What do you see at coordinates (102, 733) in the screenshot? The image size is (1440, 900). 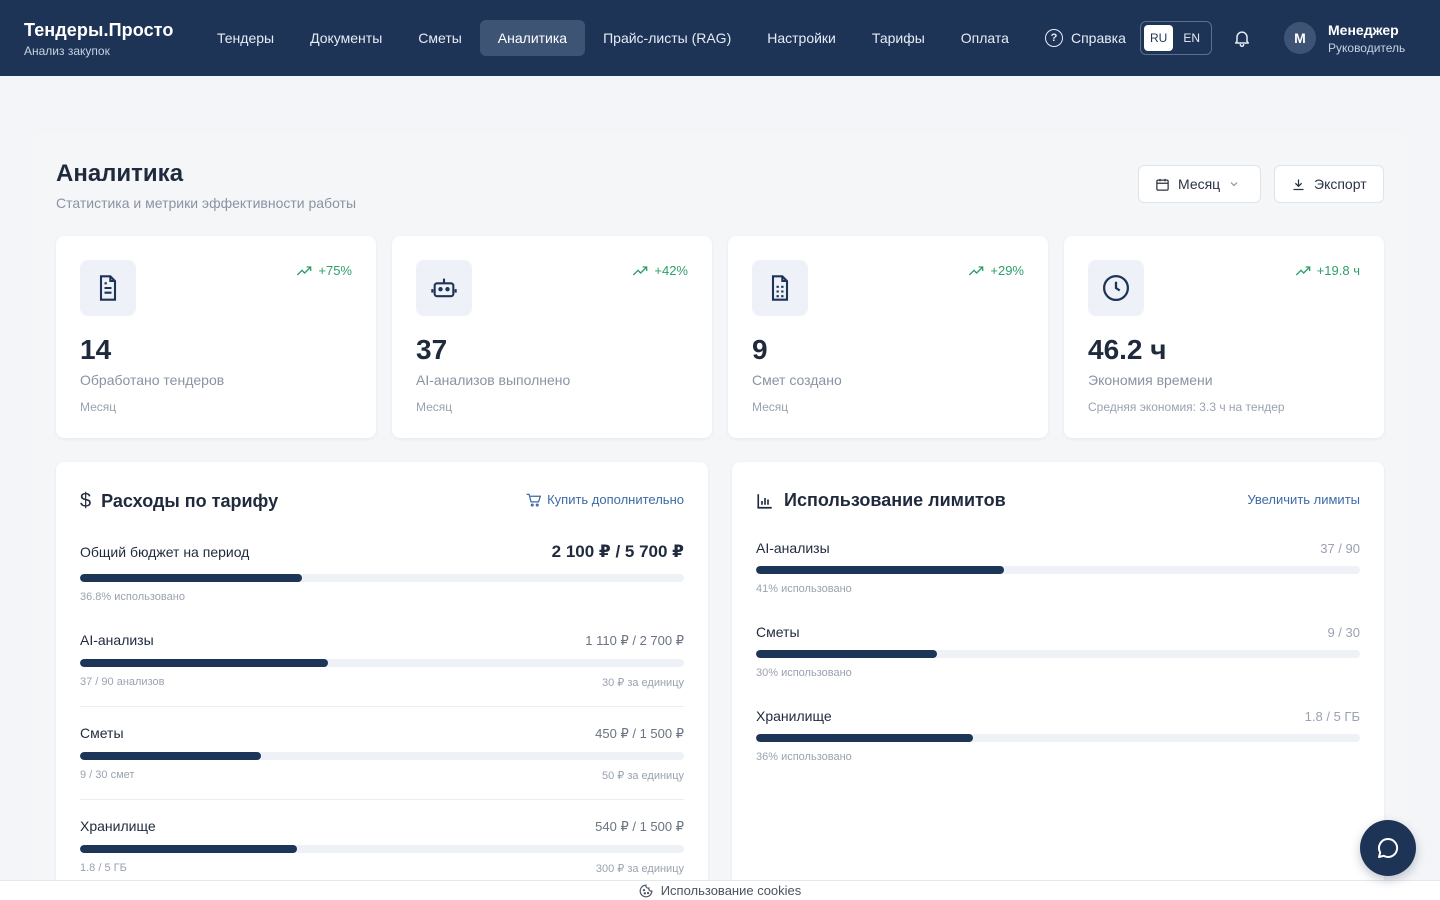 I see `expense-name: Сметы` at bounding box center [102, 733].